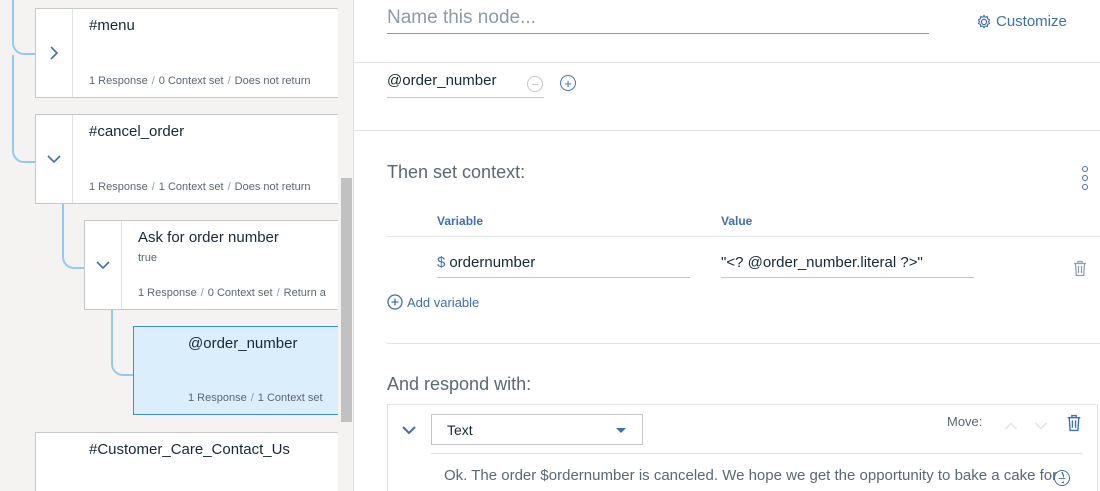 Image resolution: width=1100 pixels, height=491 pixels. Describe the element at coordinates (395, 302) in the screenshot. I see `plus-circle-icon` at that location.